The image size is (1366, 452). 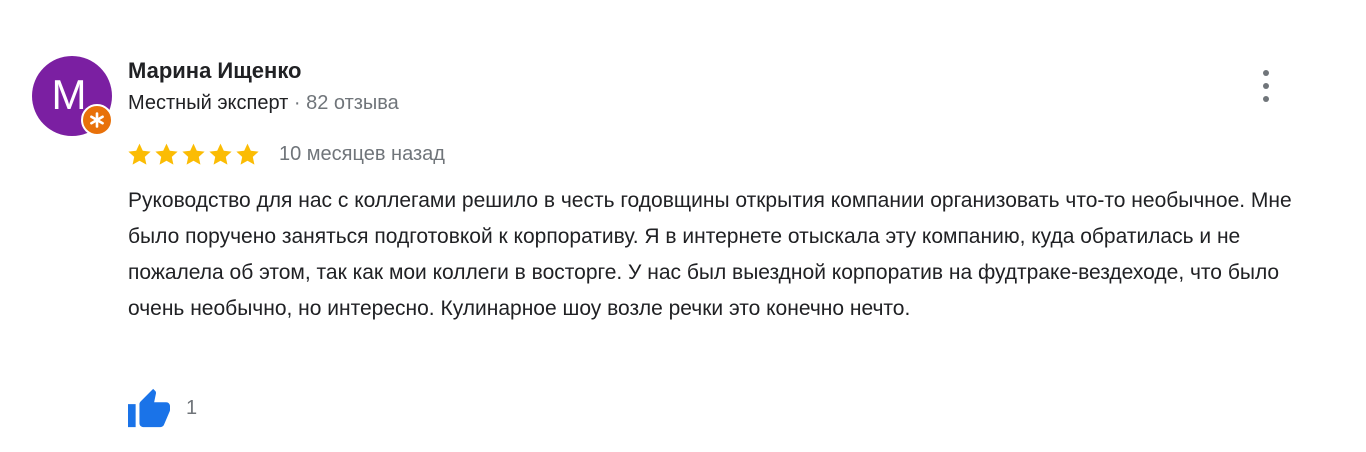 I want to click on rating-row: 10 месяцев назад, so click(x=285, y=154).